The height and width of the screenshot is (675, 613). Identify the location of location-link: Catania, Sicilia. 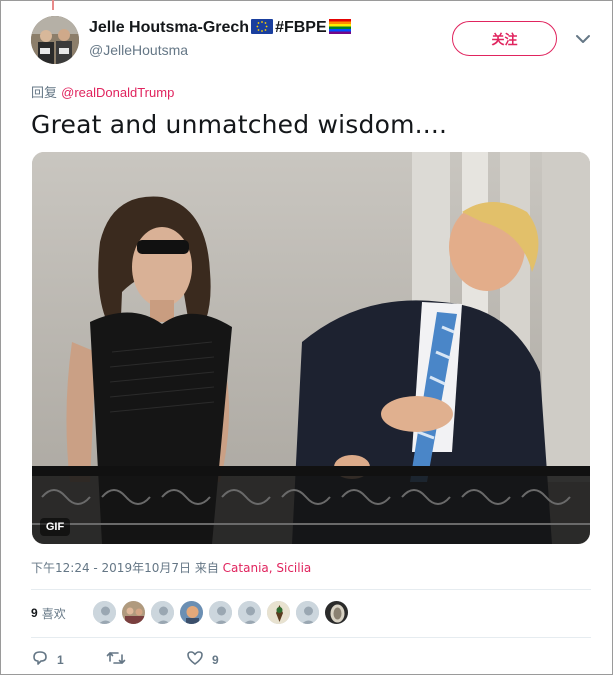
(267, 568).